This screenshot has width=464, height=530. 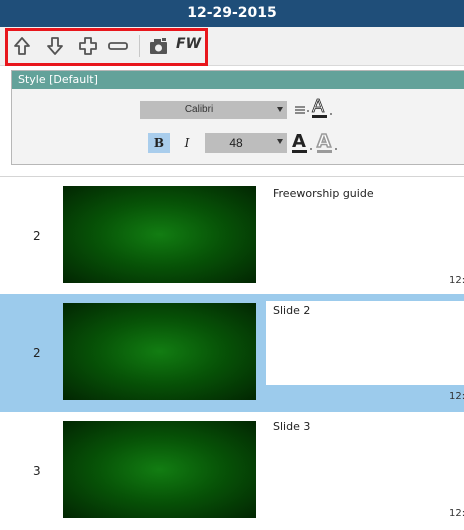 What do you see at coordinates (291, 310) in the screenshot?
I see `slide-label: Slide 2` at bounding box center [291, 310].